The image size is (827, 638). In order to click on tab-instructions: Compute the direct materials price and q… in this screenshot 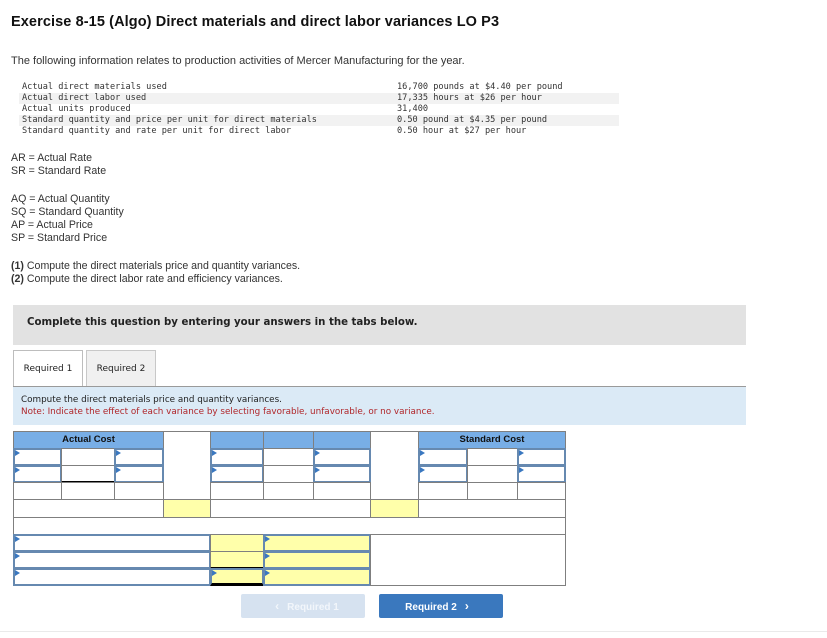, I will do `click(379, 406)`.